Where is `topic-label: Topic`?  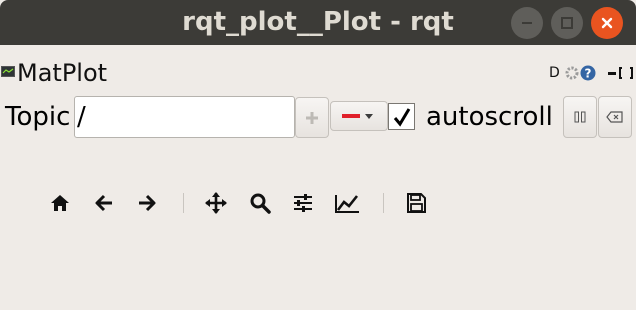
topic-label: Topic is located at coordinates (38, 117).